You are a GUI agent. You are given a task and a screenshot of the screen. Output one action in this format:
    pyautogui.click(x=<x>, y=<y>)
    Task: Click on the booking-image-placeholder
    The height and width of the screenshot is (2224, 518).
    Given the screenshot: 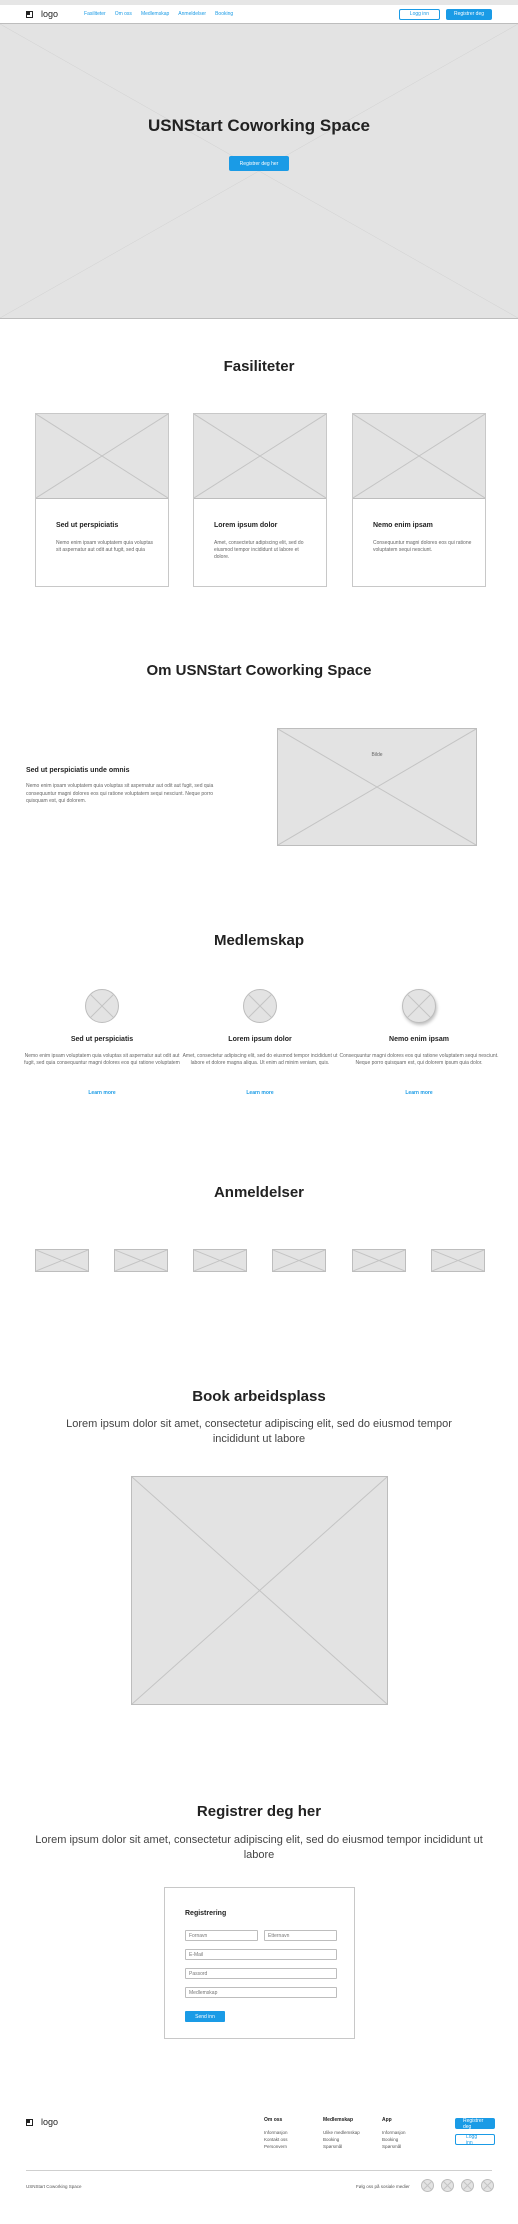 What is the action you would take?
    pyautogui.click(x=259, y=1590)
    